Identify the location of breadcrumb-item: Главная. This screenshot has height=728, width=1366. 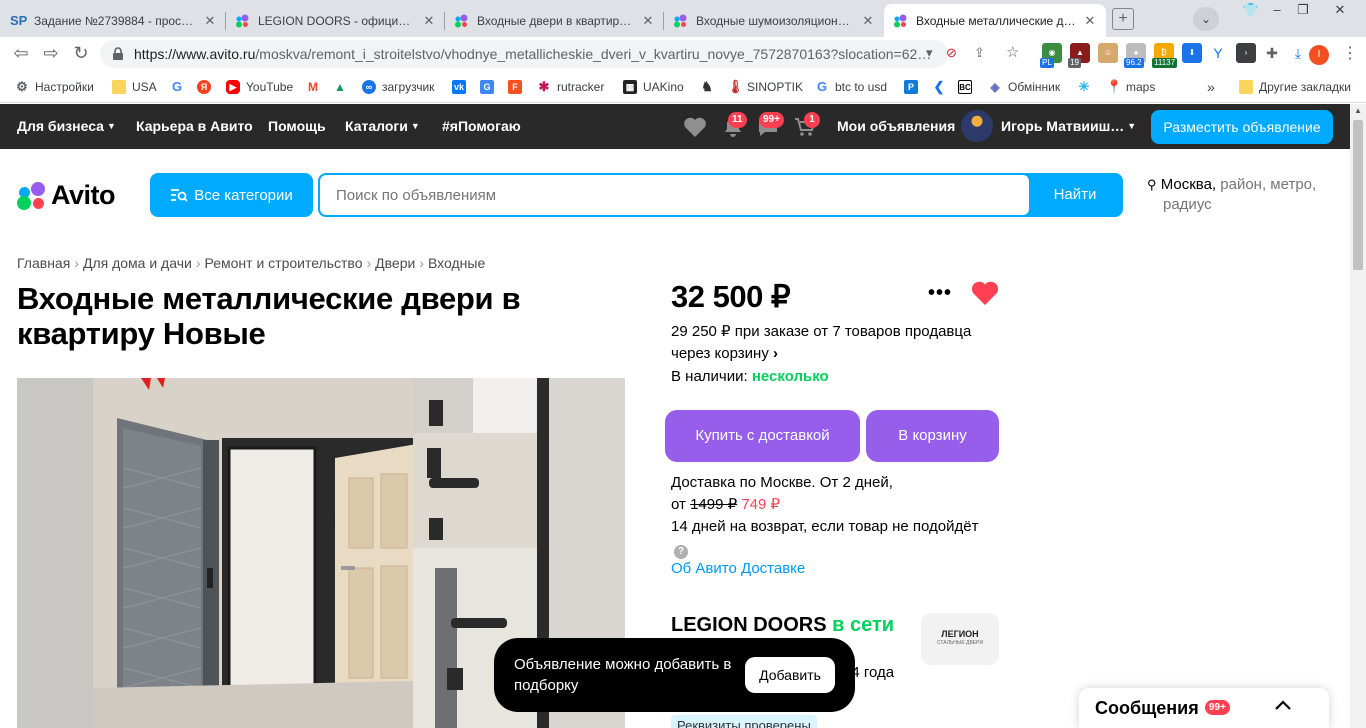
(43, 263).